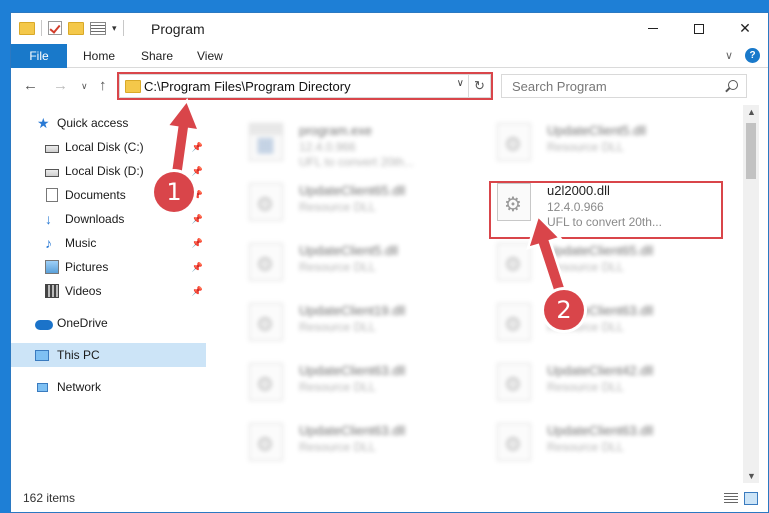 The image size is (769, 513). Describe the element at coordinates (82, 323) in the screenshot. I see `sidebar-item-label: OneDrive` at that location.